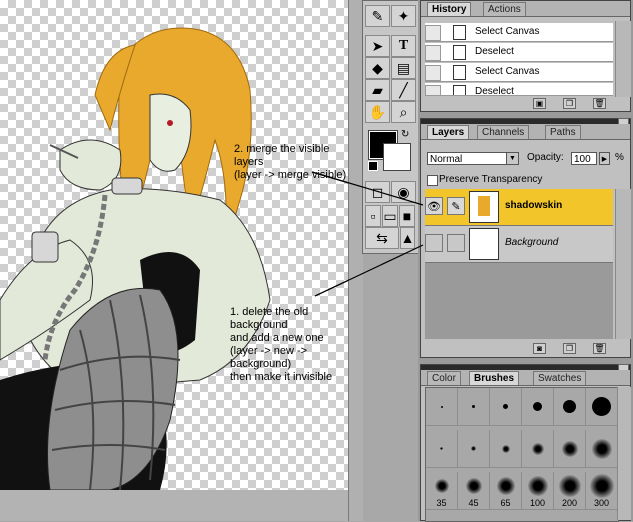  Describe the element at coordinates (623, 59) in the screenshot. I see `history-scrollbar` at that location.